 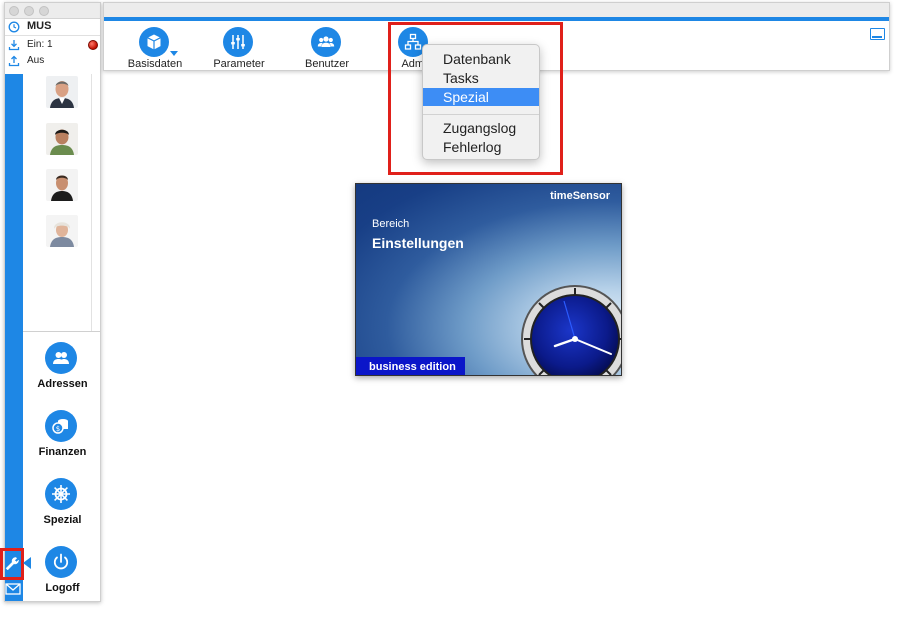 What do you see at coordinates (155, 64) in the screenshot?
I see `toolbar-label: Basisdaten` at bounding box center [155, 64].